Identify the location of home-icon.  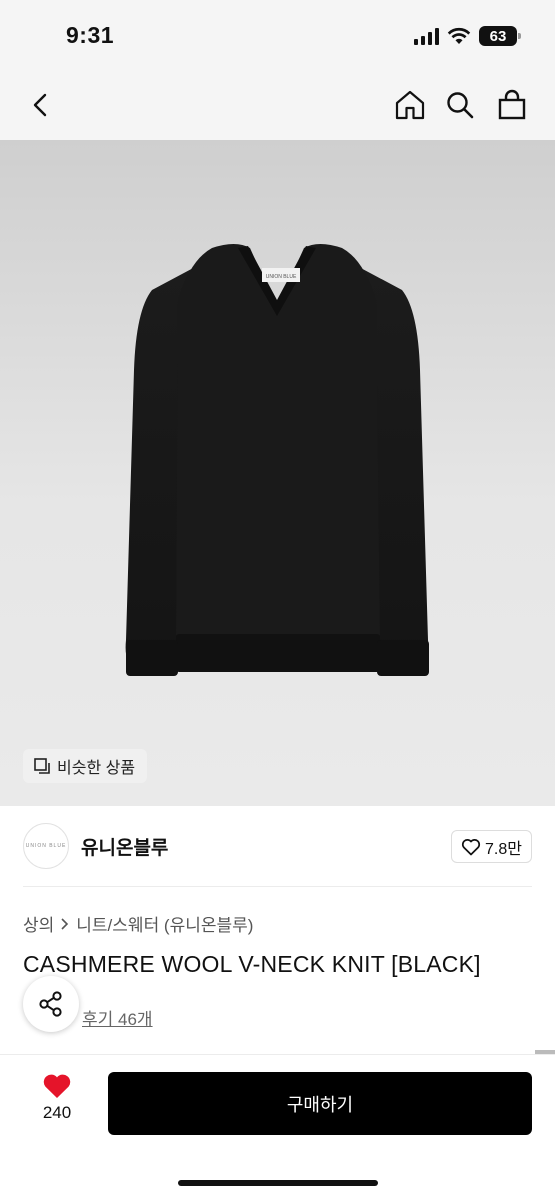
(410, 105).